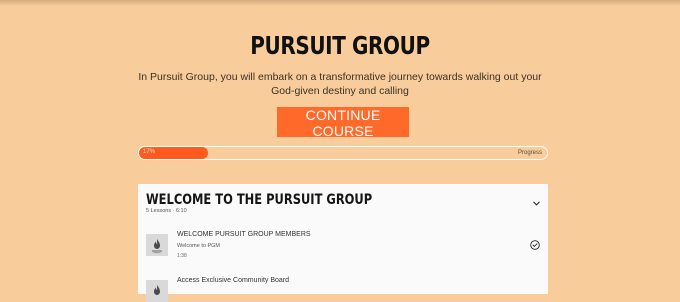 This screenshot has height=302, width=680. Describe the element at coordinates (343, 153) in the screenshot. I see `course-progress-bar: 17% Progress` at that location.